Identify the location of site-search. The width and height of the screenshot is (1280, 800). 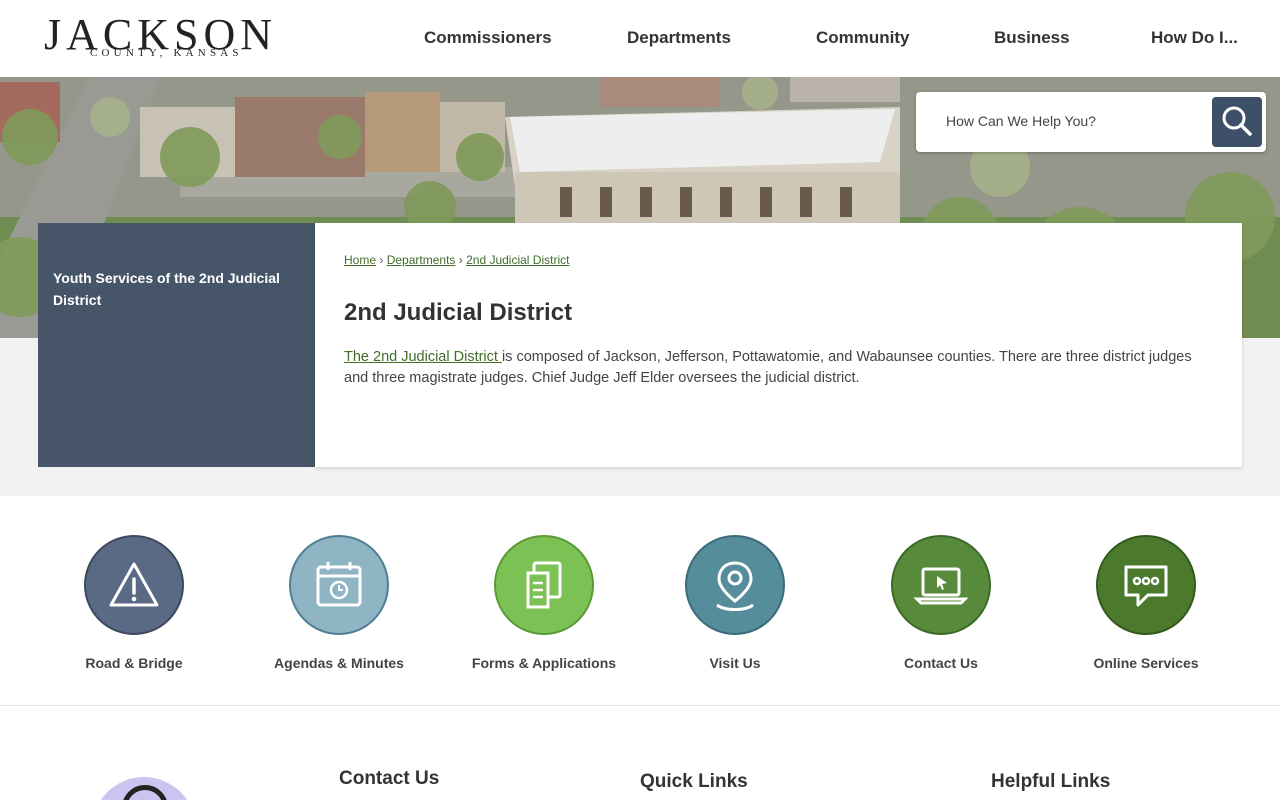
(1091, 122).